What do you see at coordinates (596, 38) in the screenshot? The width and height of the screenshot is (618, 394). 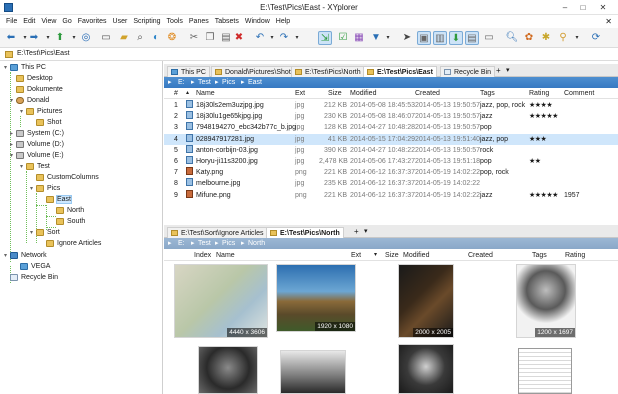 I see `refresh-icon: ⟳` at bounding box center [596, 38].